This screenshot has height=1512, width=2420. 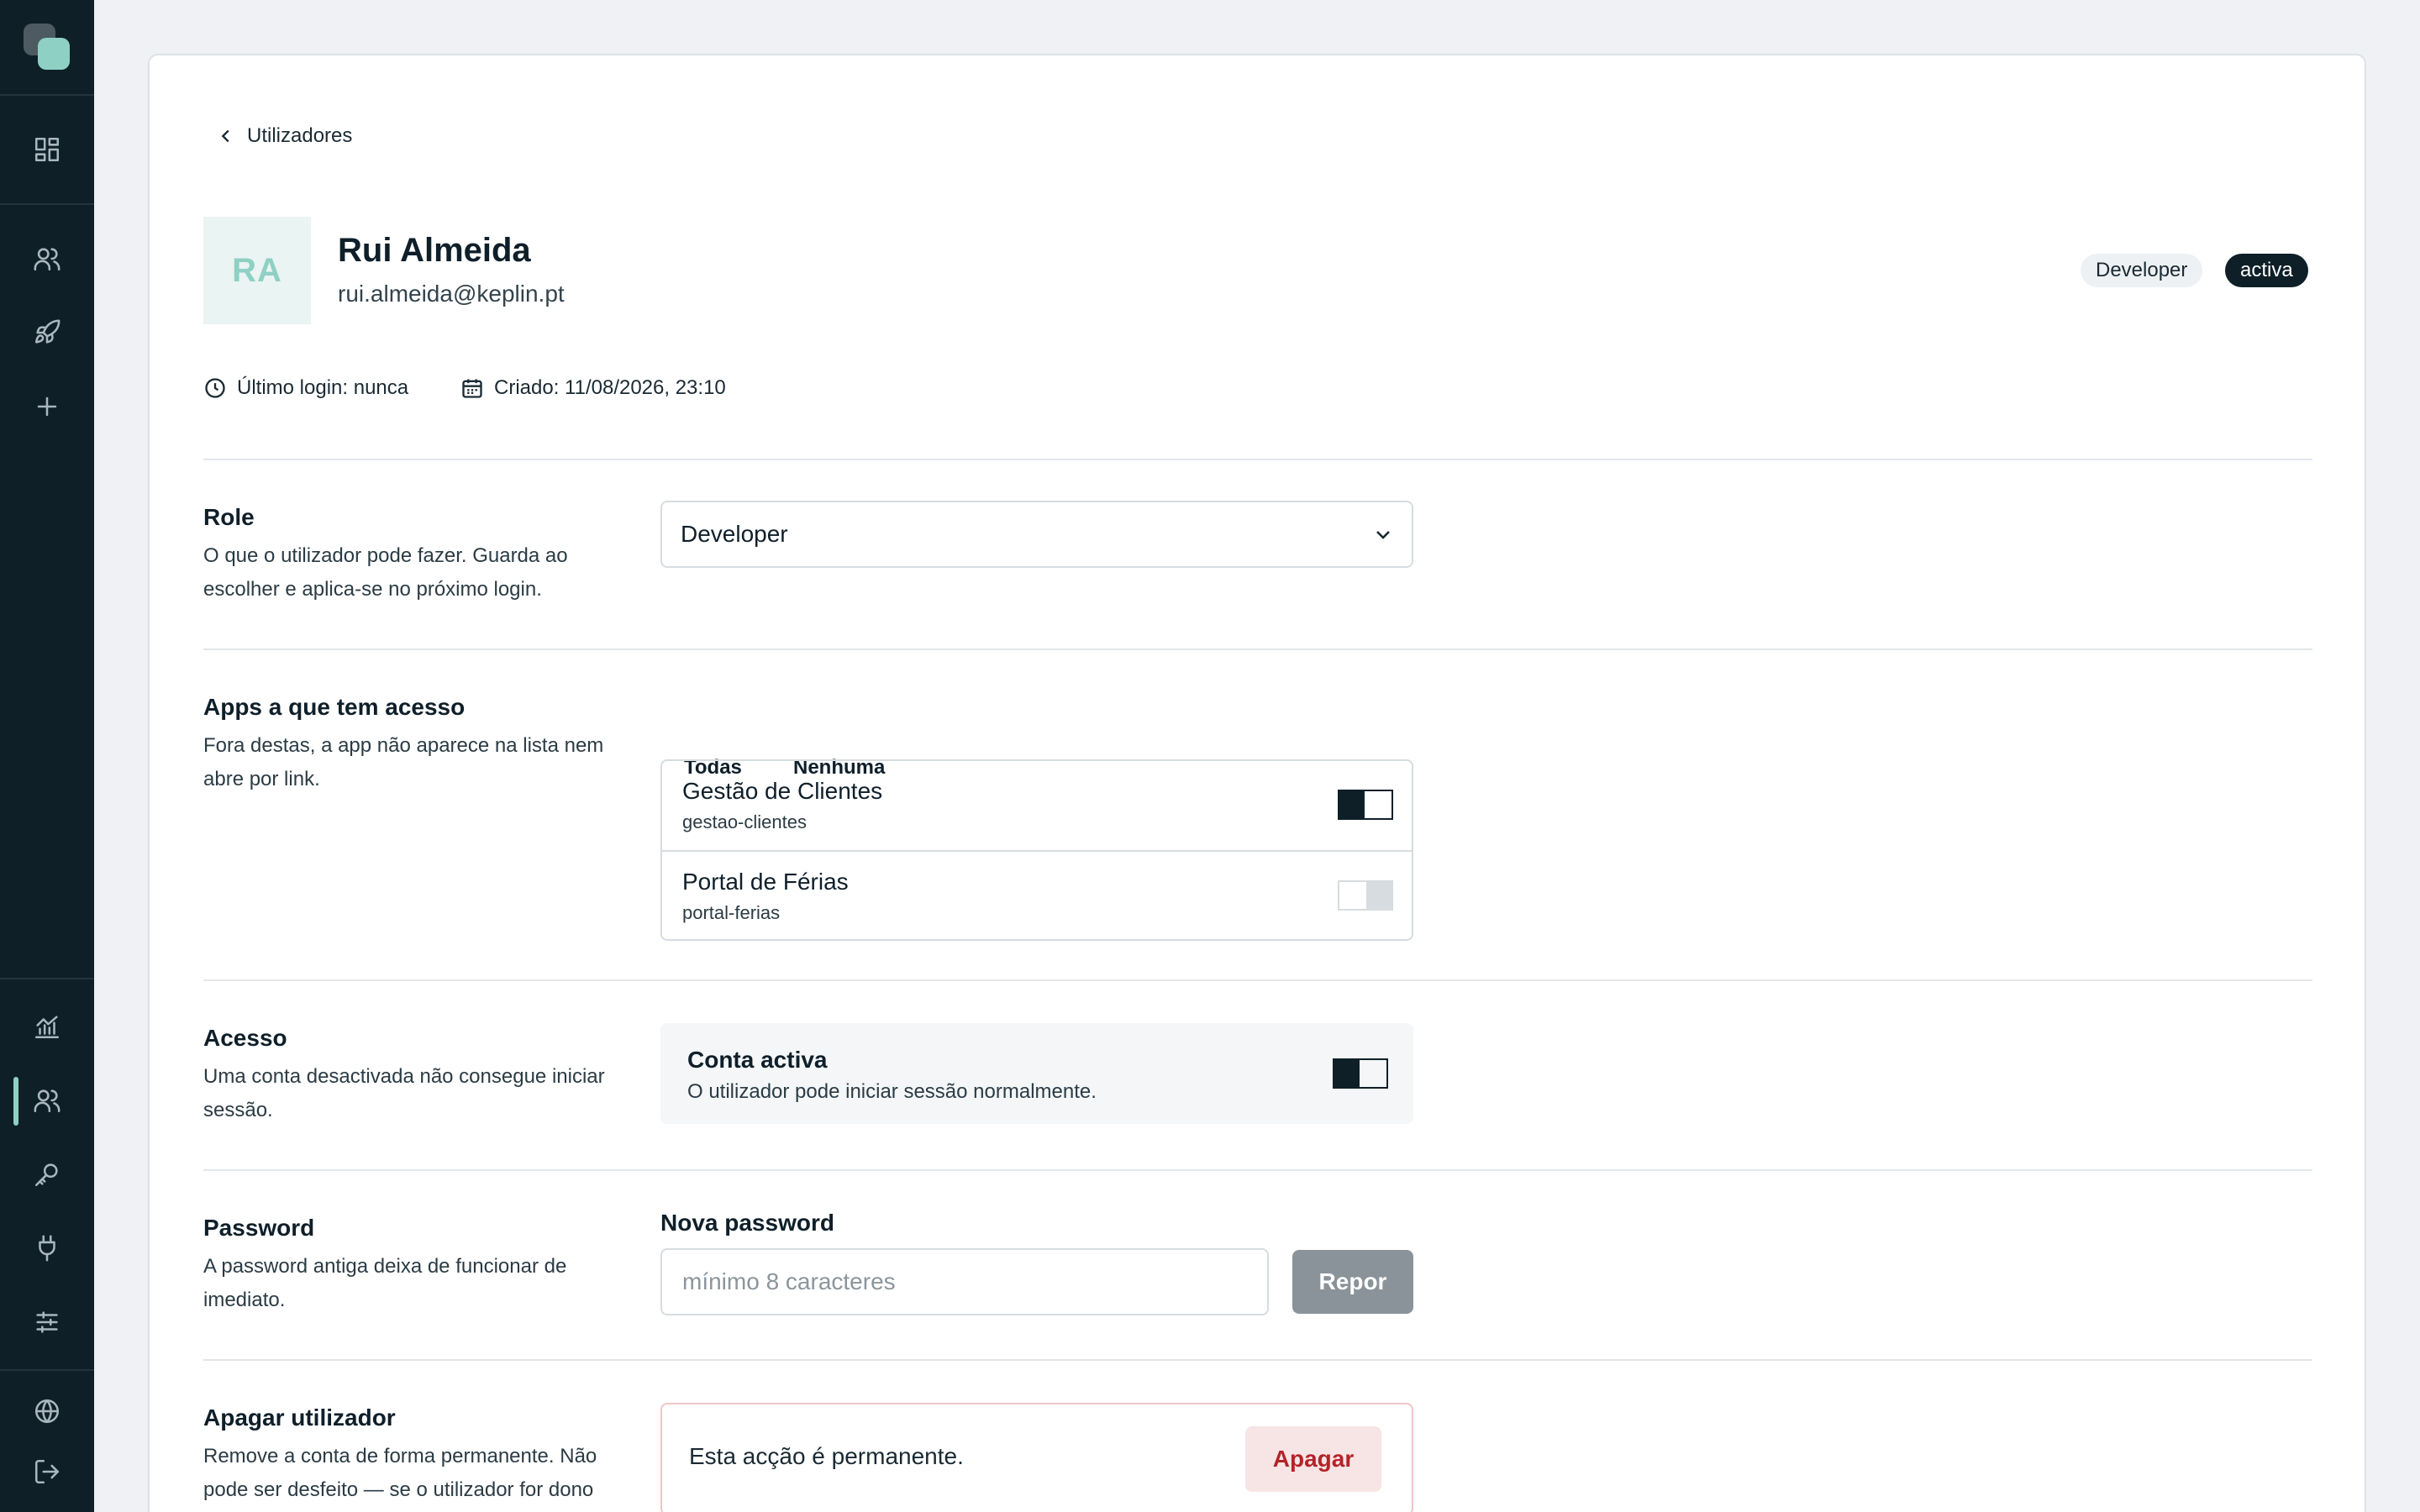 What do you see at coordinates (47, 406) in the screenshot?
I see `plus-icon` at bounding box center [47, 406].